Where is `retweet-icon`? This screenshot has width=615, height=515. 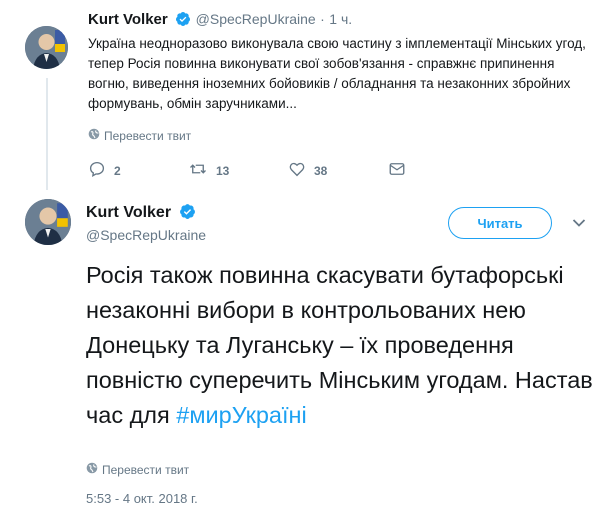
retweet-icon is located at coordinates (198, 170).